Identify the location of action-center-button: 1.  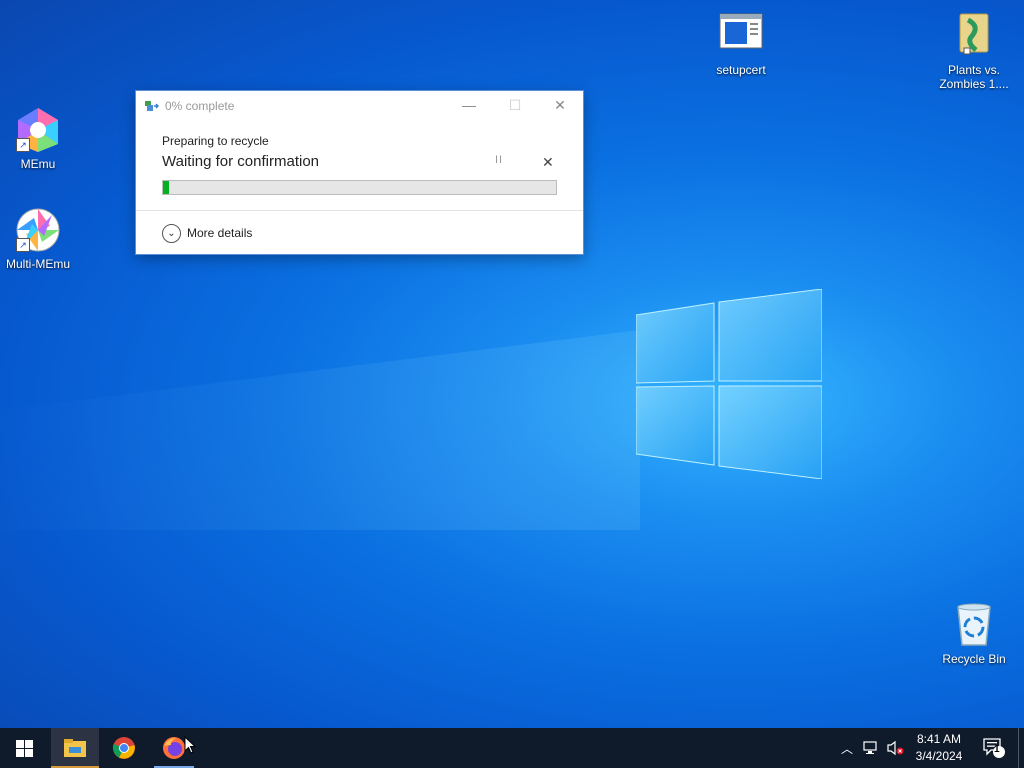
(994, 748).